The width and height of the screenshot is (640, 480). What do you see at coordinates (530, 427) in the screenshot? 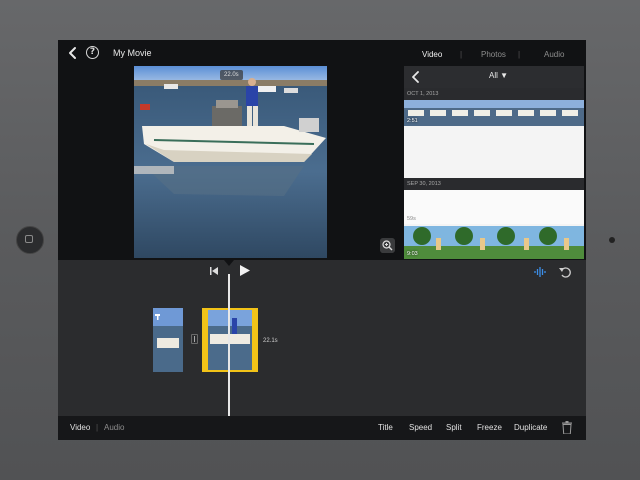
I see `duplicate-button: Duplicate` at bounding box center [530, 427].